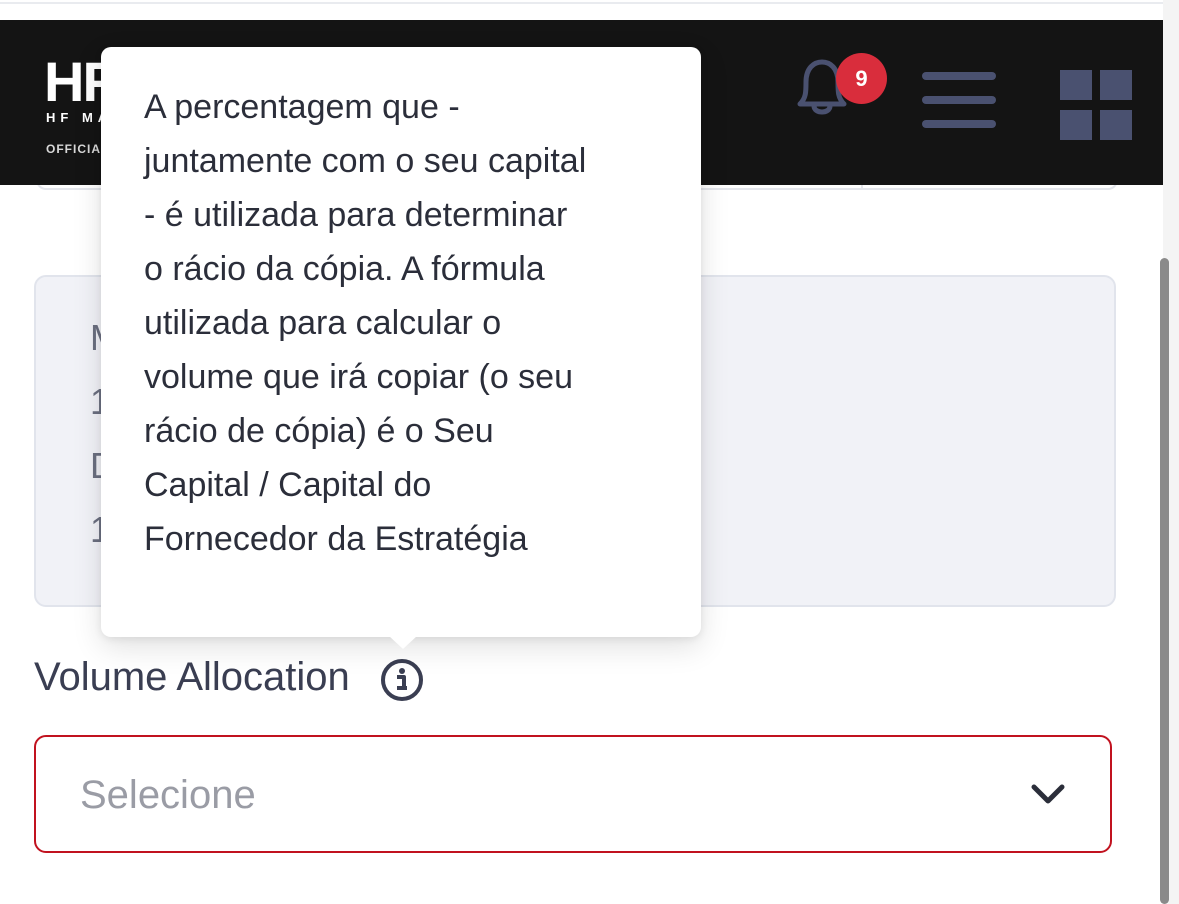 The width and height of the screenshot is (1179, 904). What do you see at coordinates (344, 269) in the screenshot?
I see `tooltip-line: o rácio da cópia. A fórmula` at bounding box center [344, 269].